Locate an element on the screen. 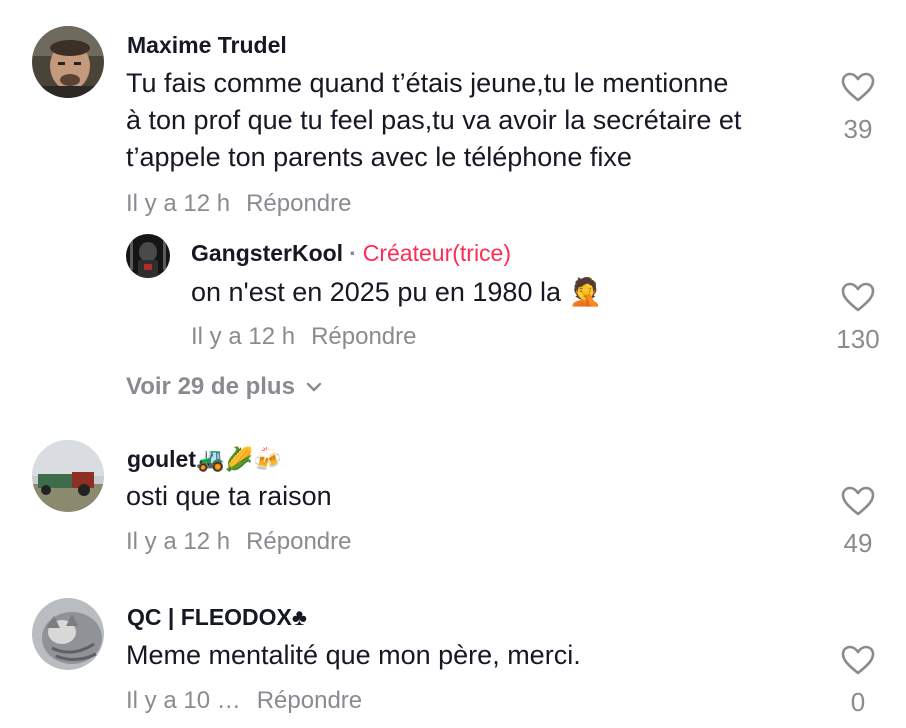 Image resolution: width=906 pixels, height=728 pixels. like-count: 39 is located at coordinates (858, 129).